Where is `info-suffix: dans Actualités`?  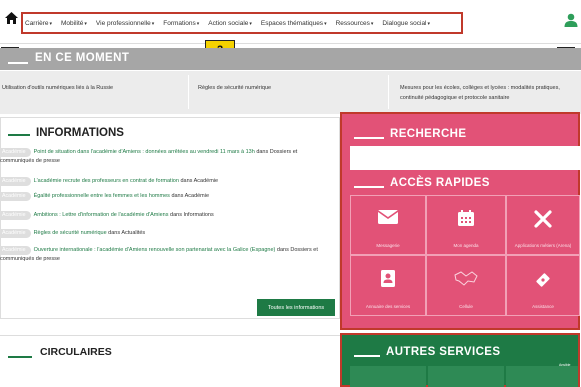 info-suffix: dans Actualités is located at coordinates (127, 233).